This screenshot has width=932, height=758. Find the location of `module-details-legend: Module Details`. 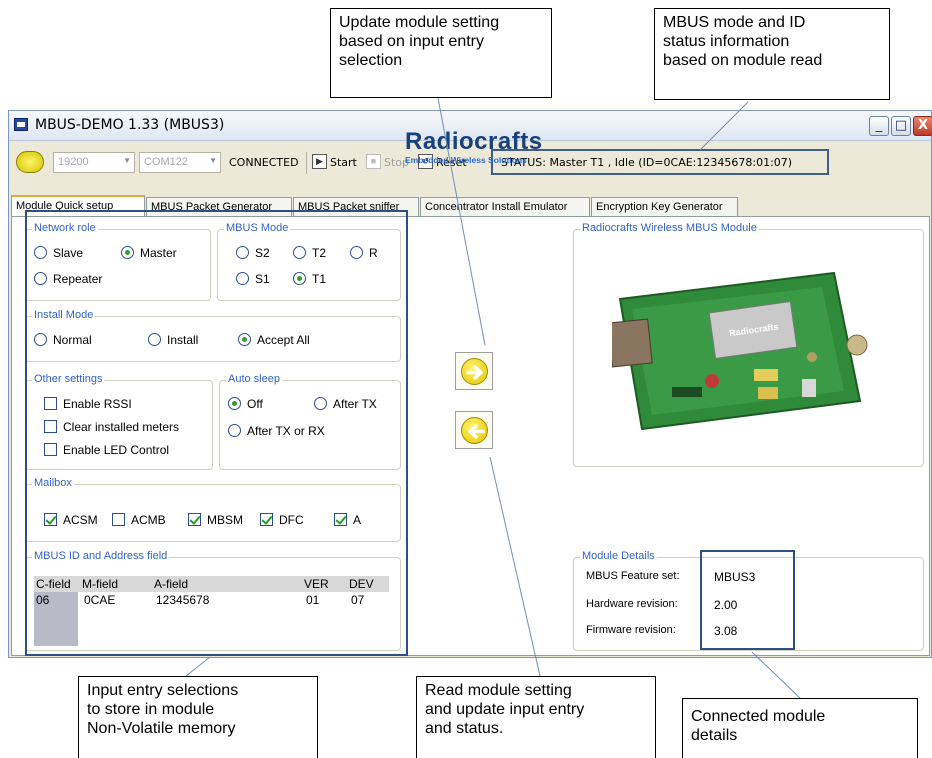

module-details-legend: Module Details is located at coordinates (618, 556).